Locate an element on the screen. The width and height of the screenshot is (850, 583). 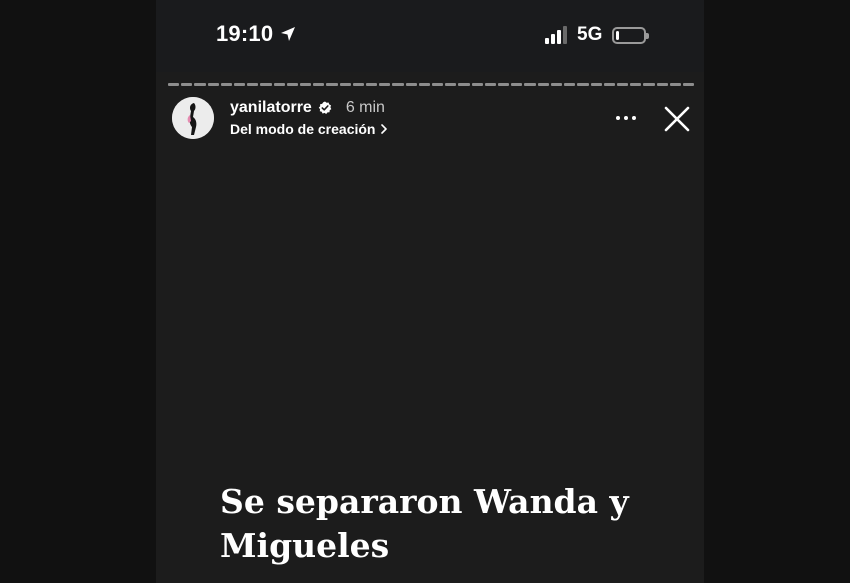
username-row: yanilatorre 6 min is located at coordinates (307, 108).